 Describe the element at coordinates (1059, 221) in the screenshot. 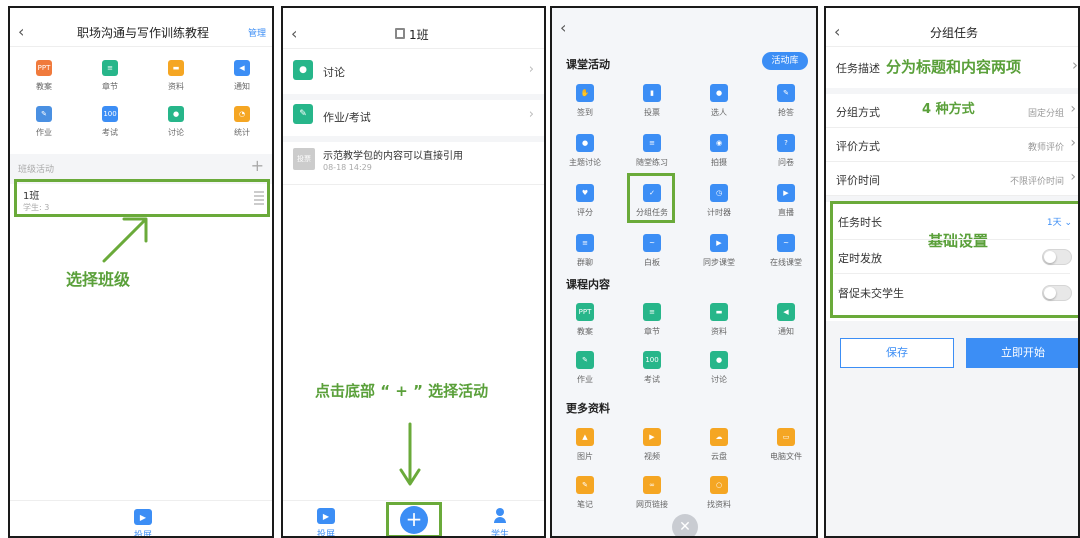

I see `duration-select: 1天 ⌄` at that location.